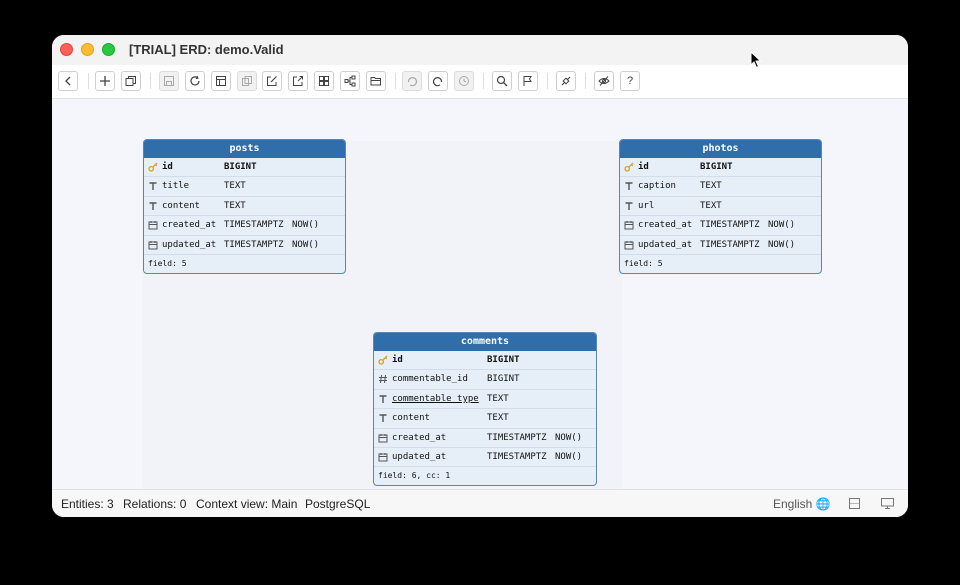 The height and width of the screenshot is (585, 960). Describe the element at coordinates (206, 49) in the screenshot. I see `window-title: [TRIAL] ERD: demo.Valid` at that location.